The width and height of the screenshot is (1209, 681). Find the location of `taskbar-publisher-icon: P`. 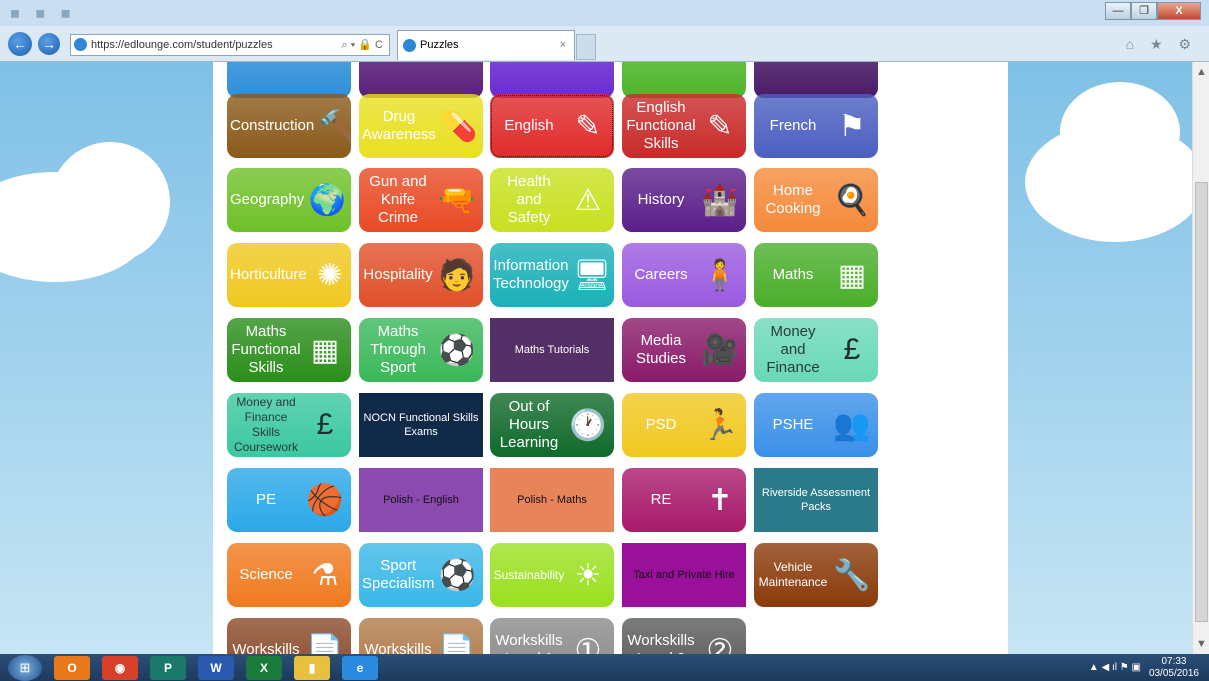

taskbar-publisher-icon: P is located at coordinates (168, 667).